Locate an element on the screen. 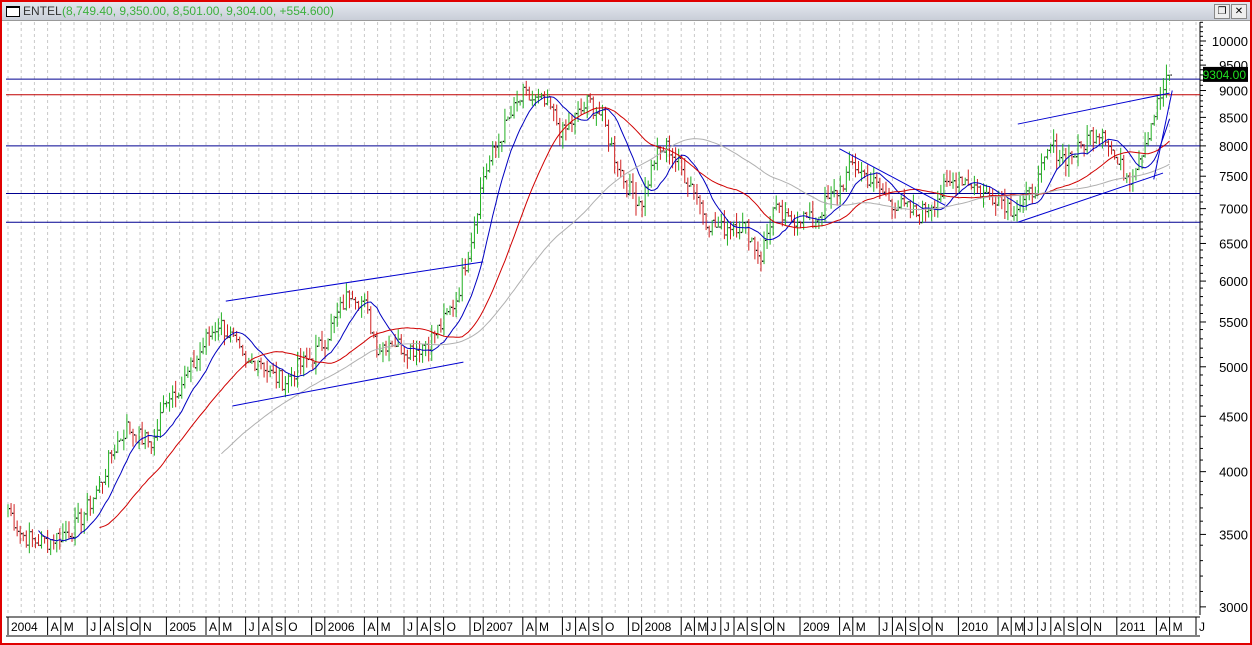 The image size is (1252, 645). y-tick-label: 5000 is located at coordinates (1233, 367).